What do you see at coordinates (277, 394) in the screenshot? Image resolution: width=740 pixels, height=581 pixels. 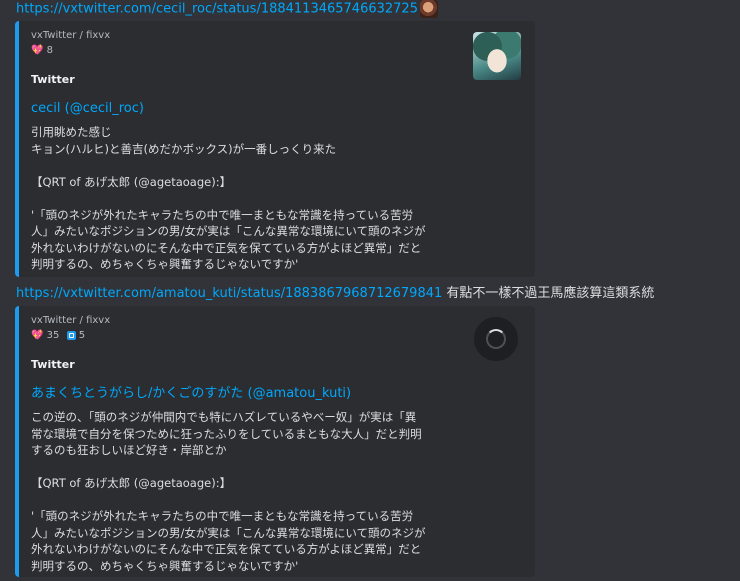 I see `embed-author: あまくちとうがらし/かくごのすがた (@amatou_kuti)` at bounding box center [277, 394].